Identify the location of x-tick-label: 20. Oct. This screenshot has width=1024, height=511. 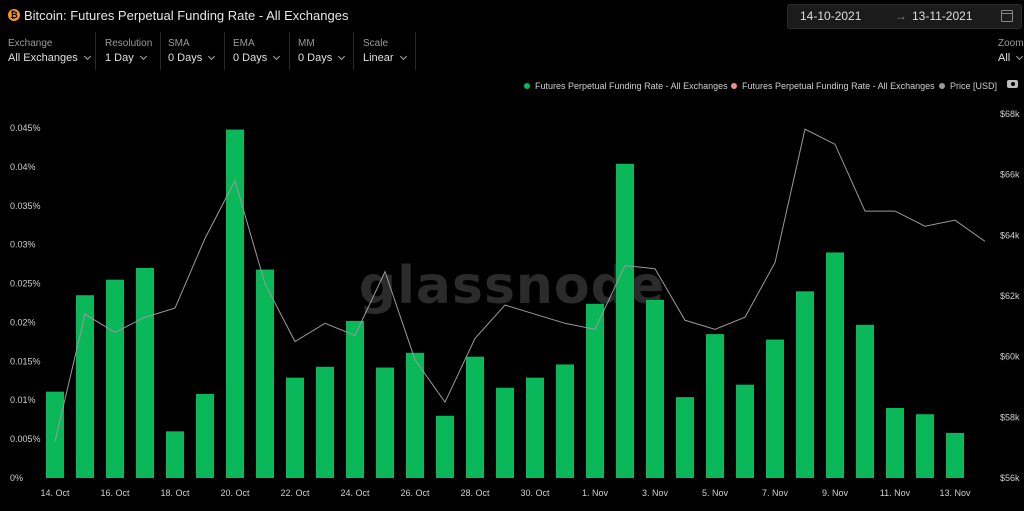
(235, 493).